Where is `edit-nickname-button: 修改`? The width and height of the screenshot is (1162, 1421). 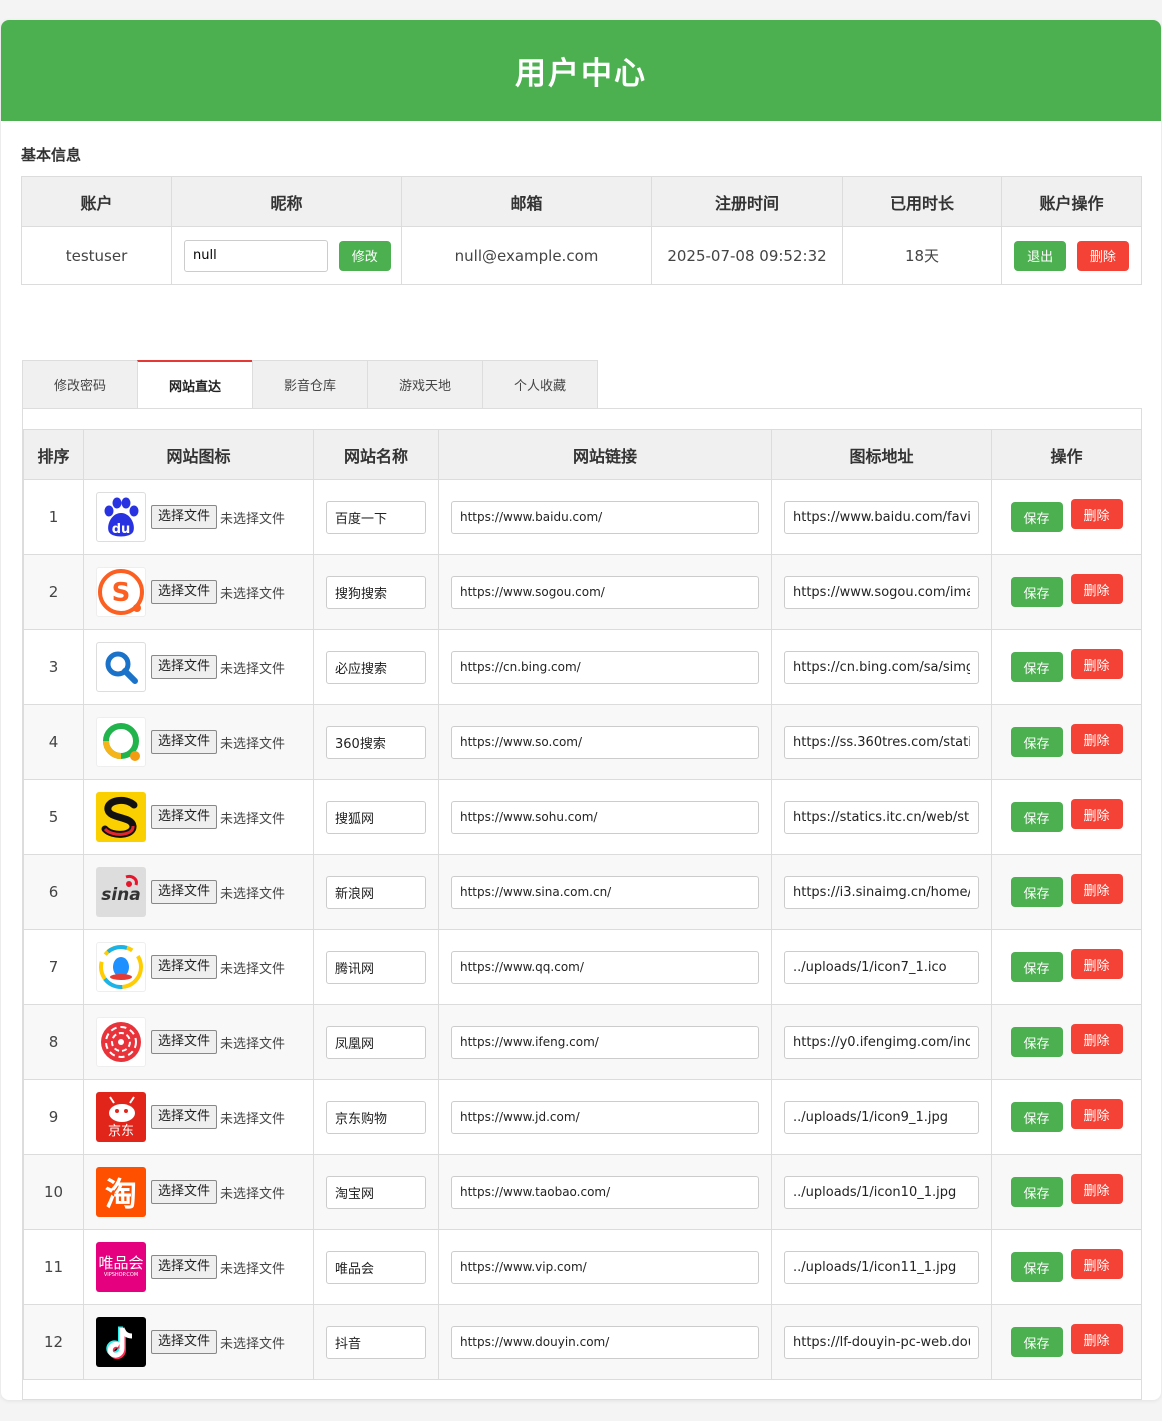
edit-nickname-button: 修改 is located at coordinates (364, 255).